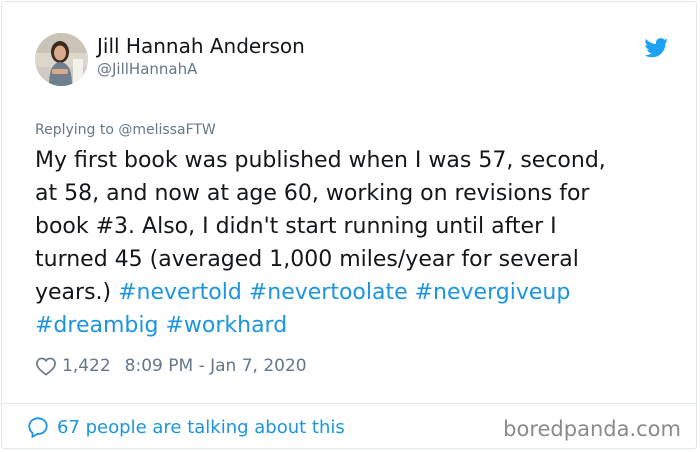 The height and width of the screenshot is (452, 700). I want to click on hashtag-link: #dreambig, so click(96, 325).